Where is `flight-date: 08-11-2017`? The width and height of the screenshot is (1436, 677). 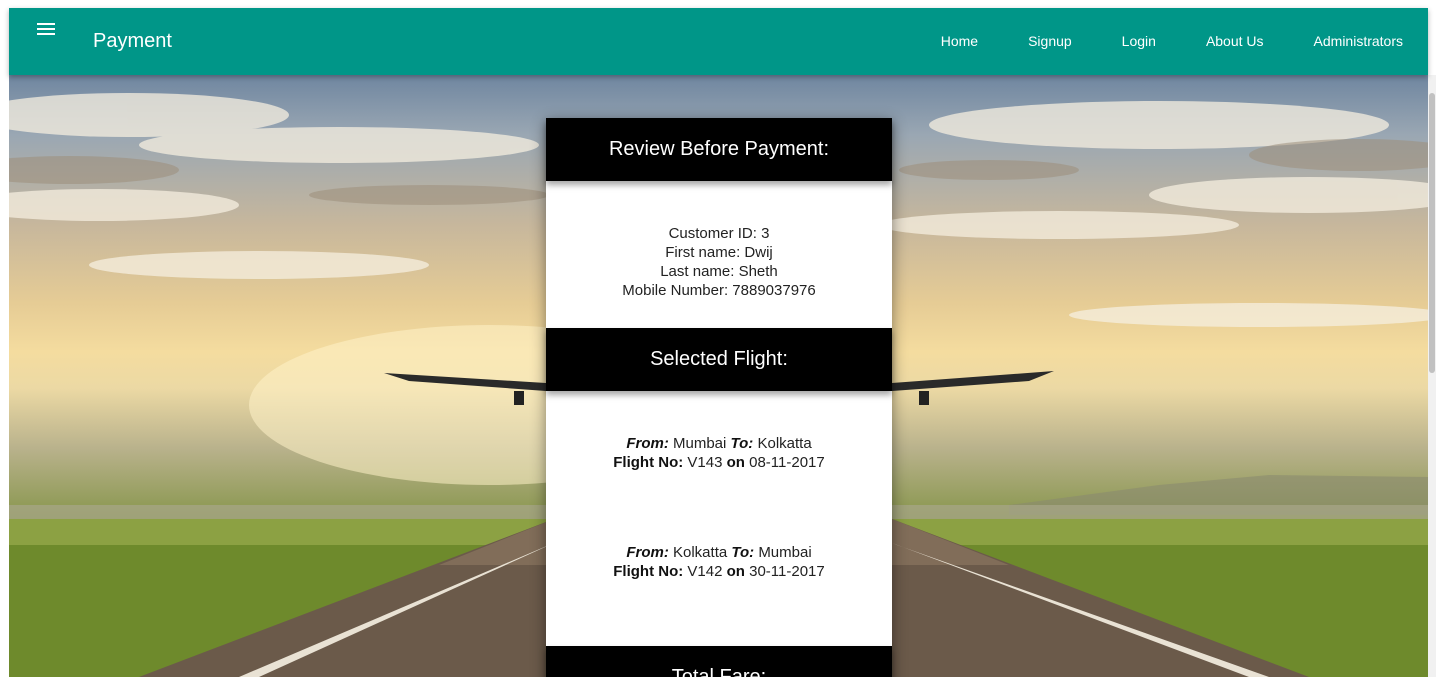 flight-date: 08-11-2017 is located at coordinates (787, 462).